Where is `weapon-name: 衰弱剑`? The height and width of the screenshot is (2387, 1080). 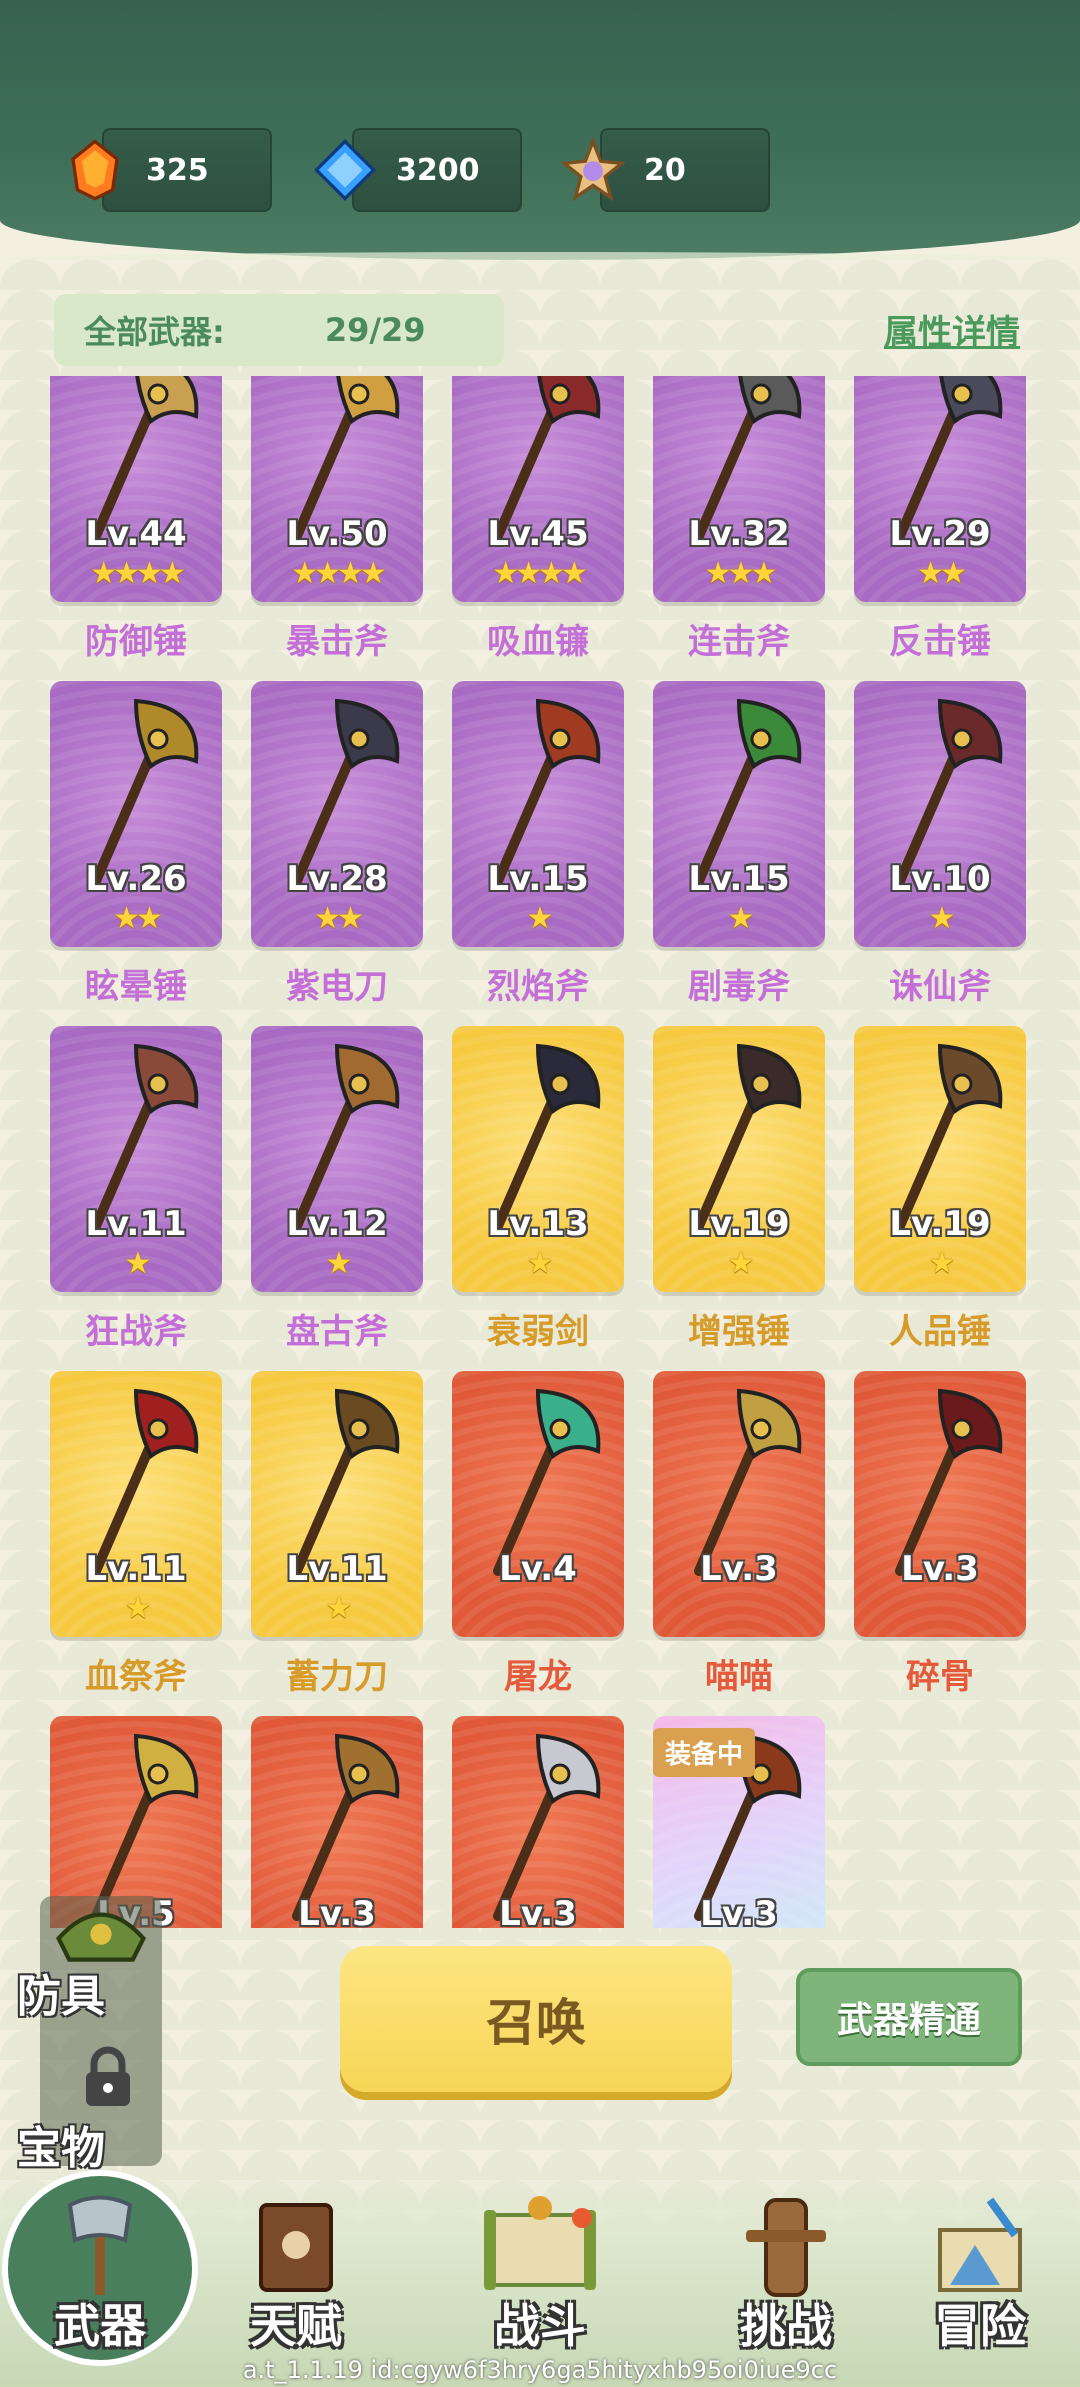 weapon-name: 衰弱剑 is located at coordinates (538, 1332).